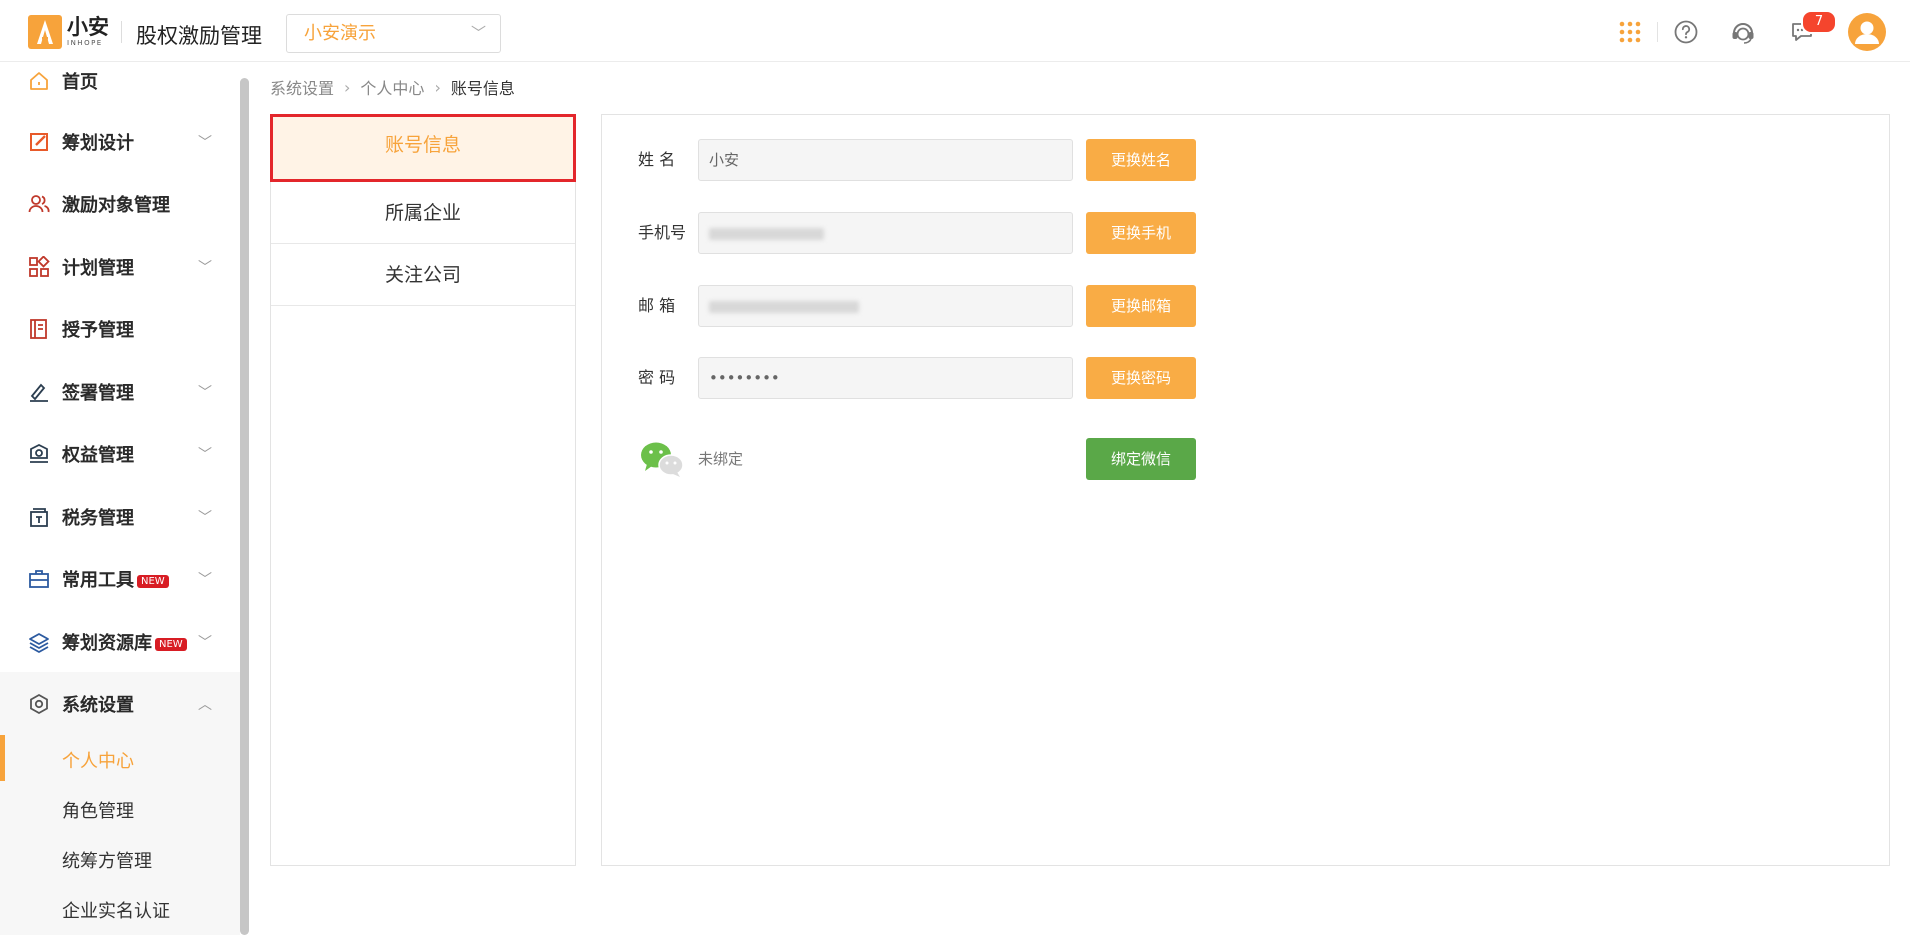 The width and height of the screenshot is (1910, 935). What do you see at coordinates (1657, 32) in the screenshot?
I see `header-icon-divider` at bounding box center [1657, 32].